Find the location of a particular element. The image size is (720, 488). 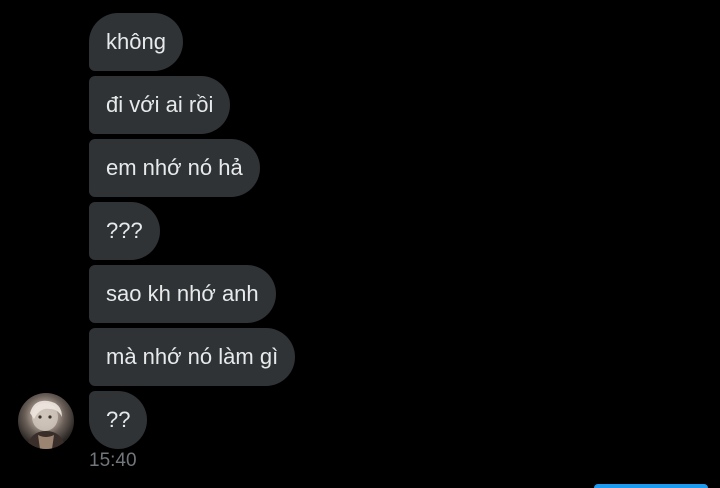

avatar-image is located at coordinates (46, 424).